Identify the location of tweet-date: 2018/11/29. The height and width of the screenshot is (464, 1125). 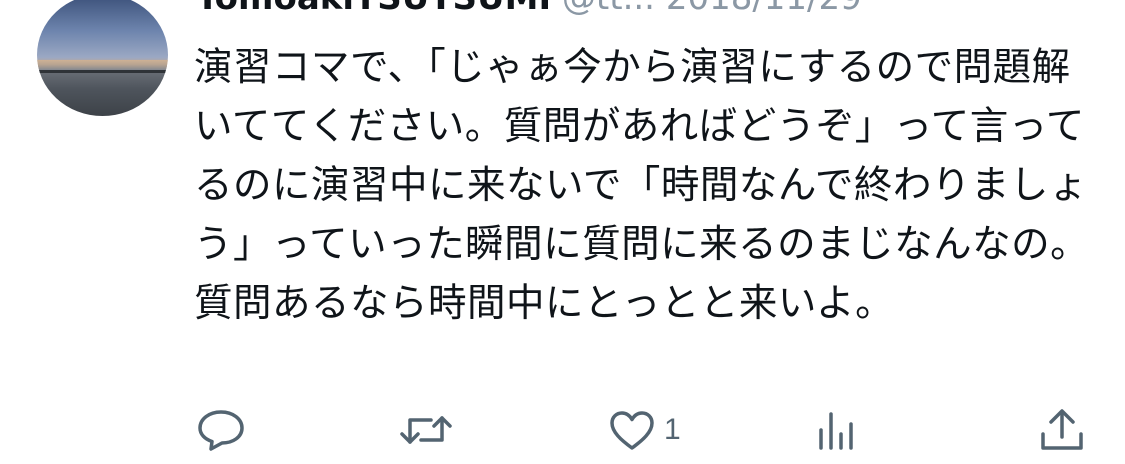
(764, 9).